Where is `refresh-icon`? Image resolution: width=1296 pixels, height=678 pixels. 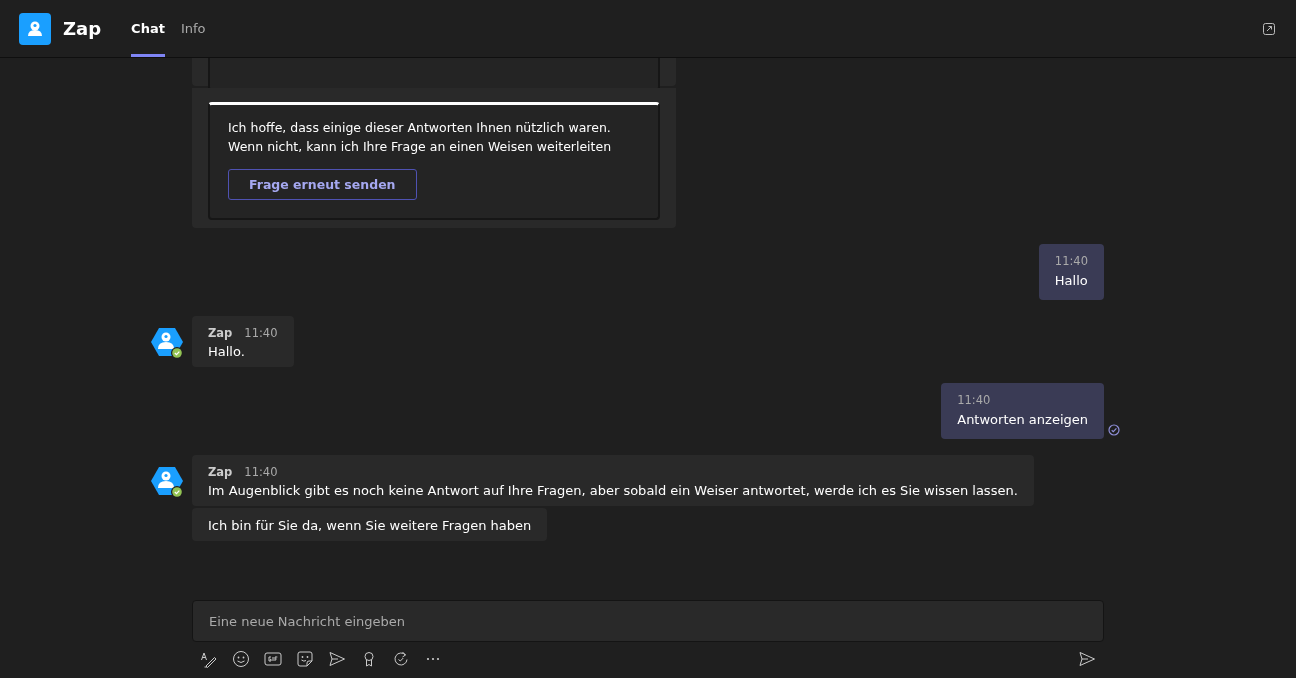
refresh-icon is located at coordinates (401, 659).